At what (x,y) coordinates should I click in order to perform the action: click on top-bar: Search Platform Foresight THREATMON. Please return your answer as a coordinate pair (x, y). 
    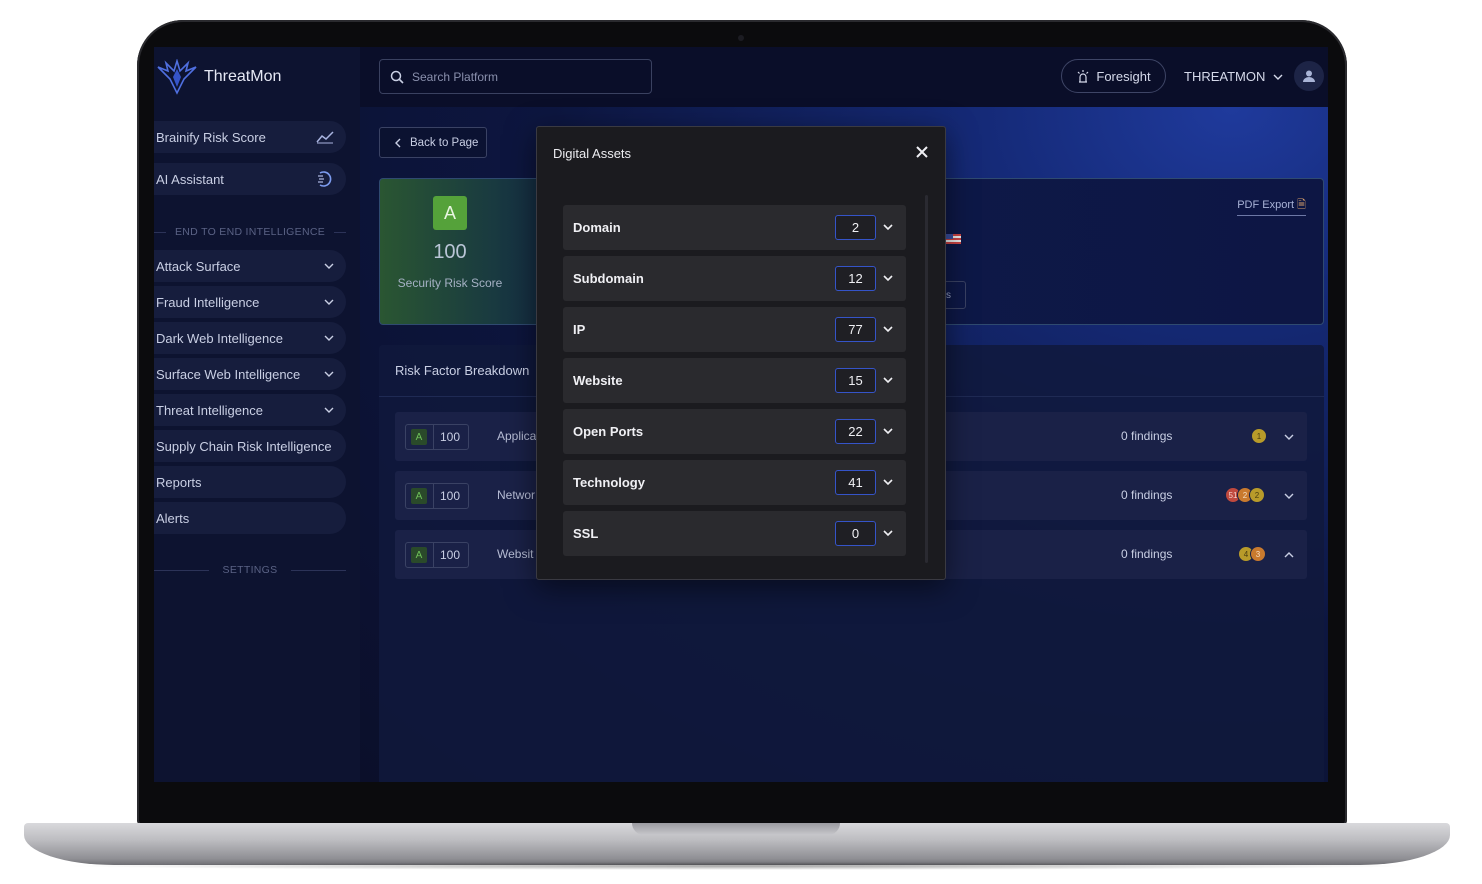
    Looking at the image, I should click on (844, 77).